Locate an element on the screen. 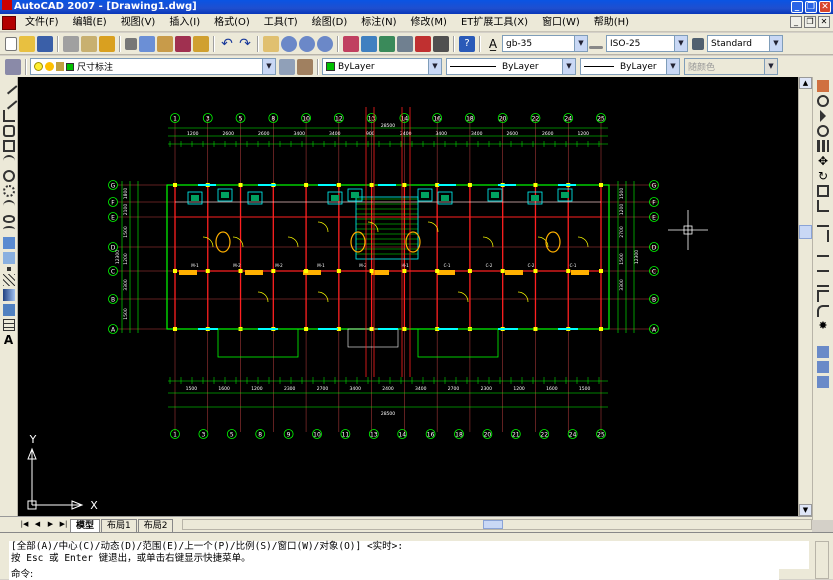  move-icon: ✥ is located at coordinates (823, 161).